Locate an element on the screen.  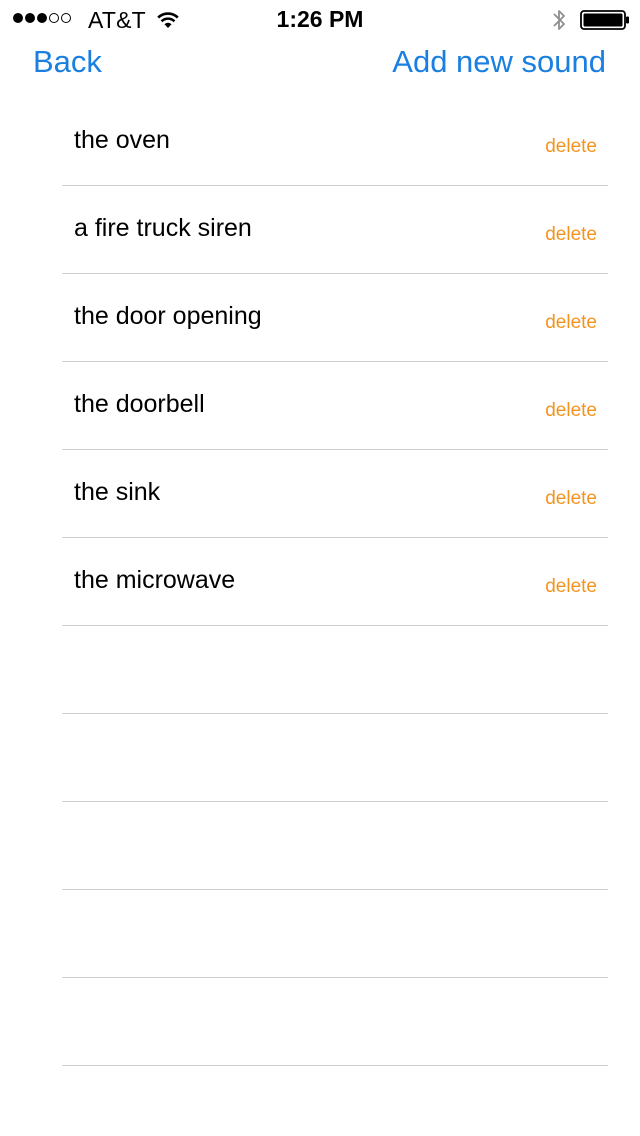
back-button: Back is located at coordinates (67, 62).